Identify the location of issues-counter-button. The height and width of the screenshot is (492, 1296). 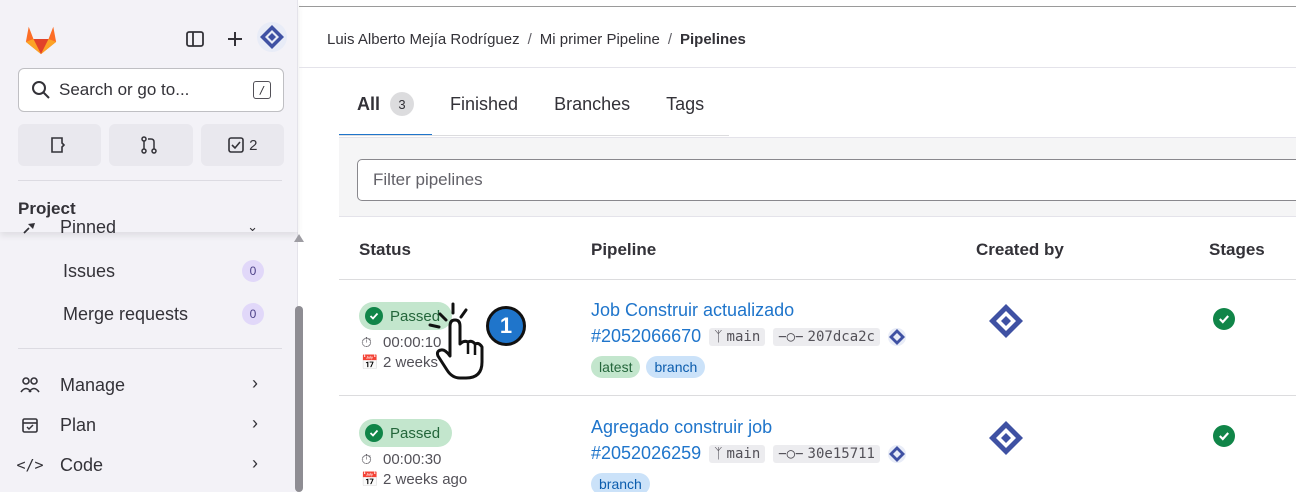
(60, 145).